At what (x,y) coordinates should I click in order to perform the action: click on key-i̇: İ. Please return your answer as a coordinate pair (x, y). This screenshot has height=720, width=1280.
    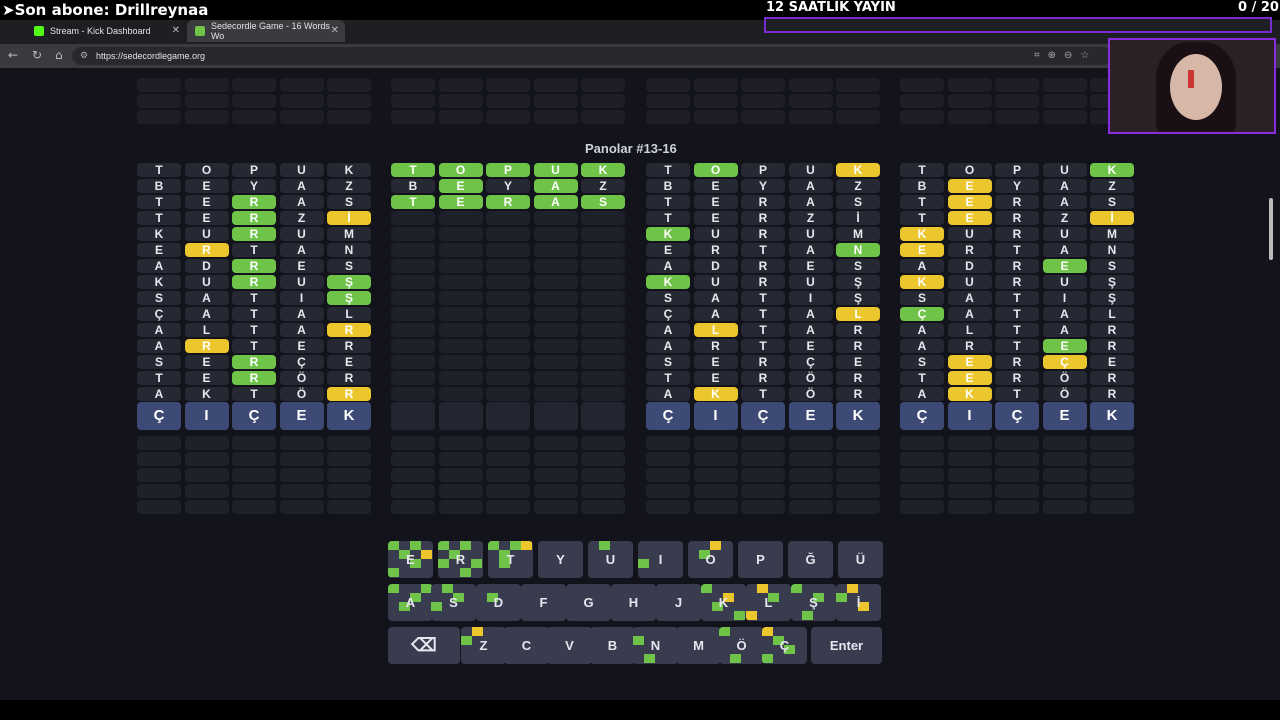
    Looking at the image, I should click on (858, 602).